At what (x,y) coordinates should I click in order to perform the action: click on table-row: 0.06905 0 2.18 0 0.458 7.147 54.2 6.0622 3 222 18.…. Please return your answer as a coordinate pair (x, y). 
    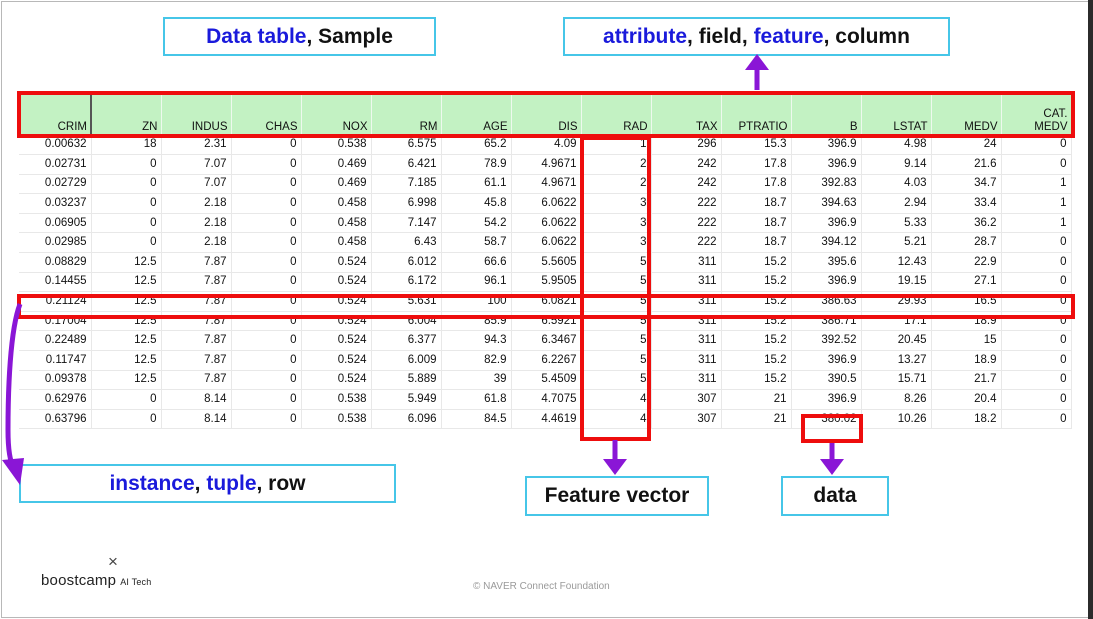
    Looking at the image, I should click on (545, 223).